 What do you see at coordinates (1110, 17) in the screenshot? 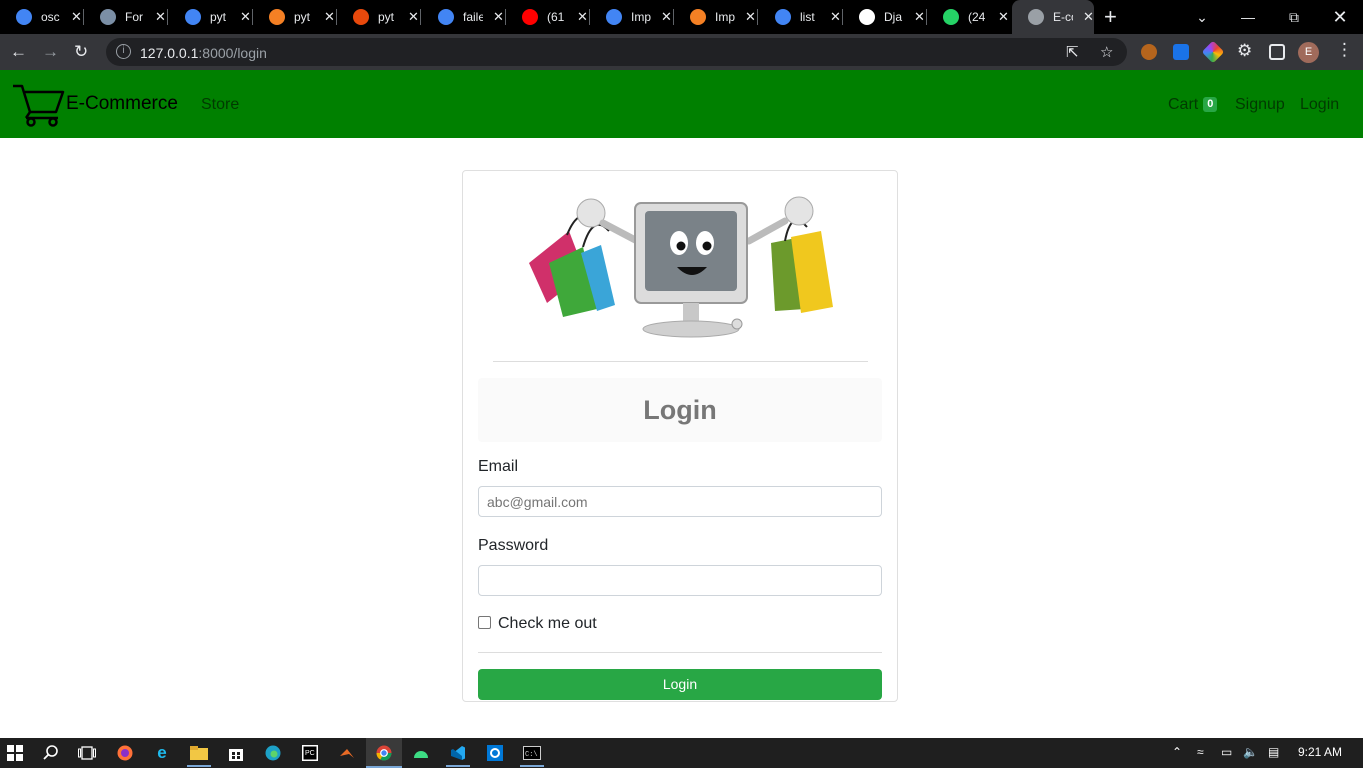
I see `new-tab-button: +` at bounding box center [1110, 17].